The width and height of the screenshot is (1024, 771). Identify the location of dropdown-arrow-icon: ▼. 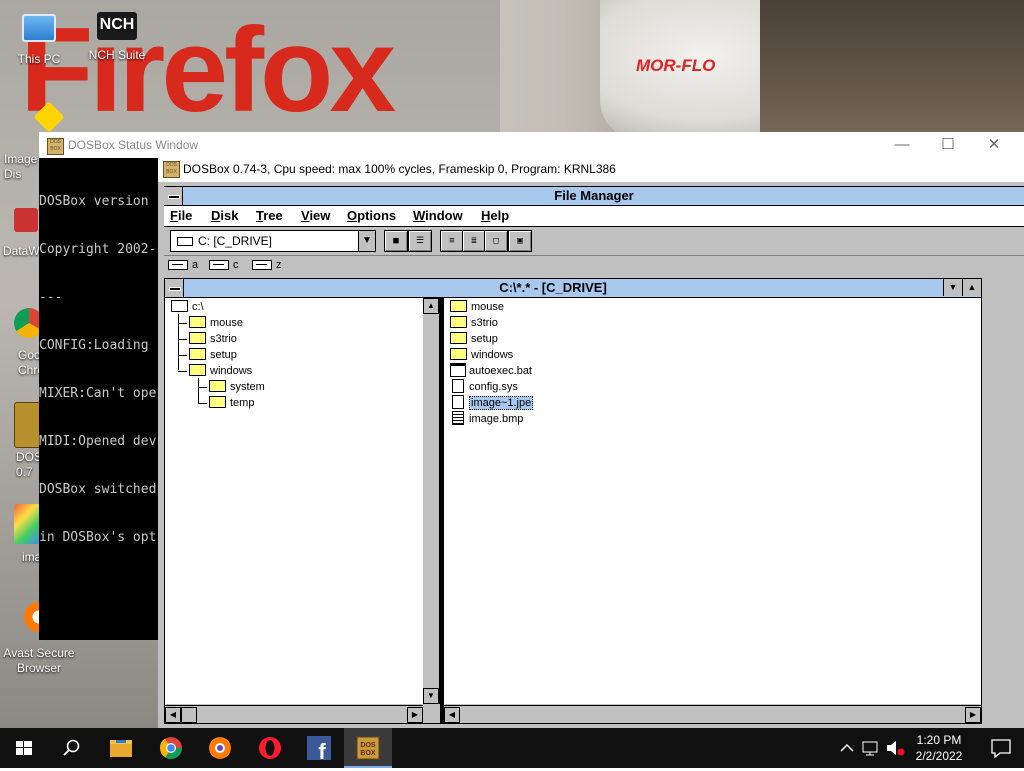
(366, 241).